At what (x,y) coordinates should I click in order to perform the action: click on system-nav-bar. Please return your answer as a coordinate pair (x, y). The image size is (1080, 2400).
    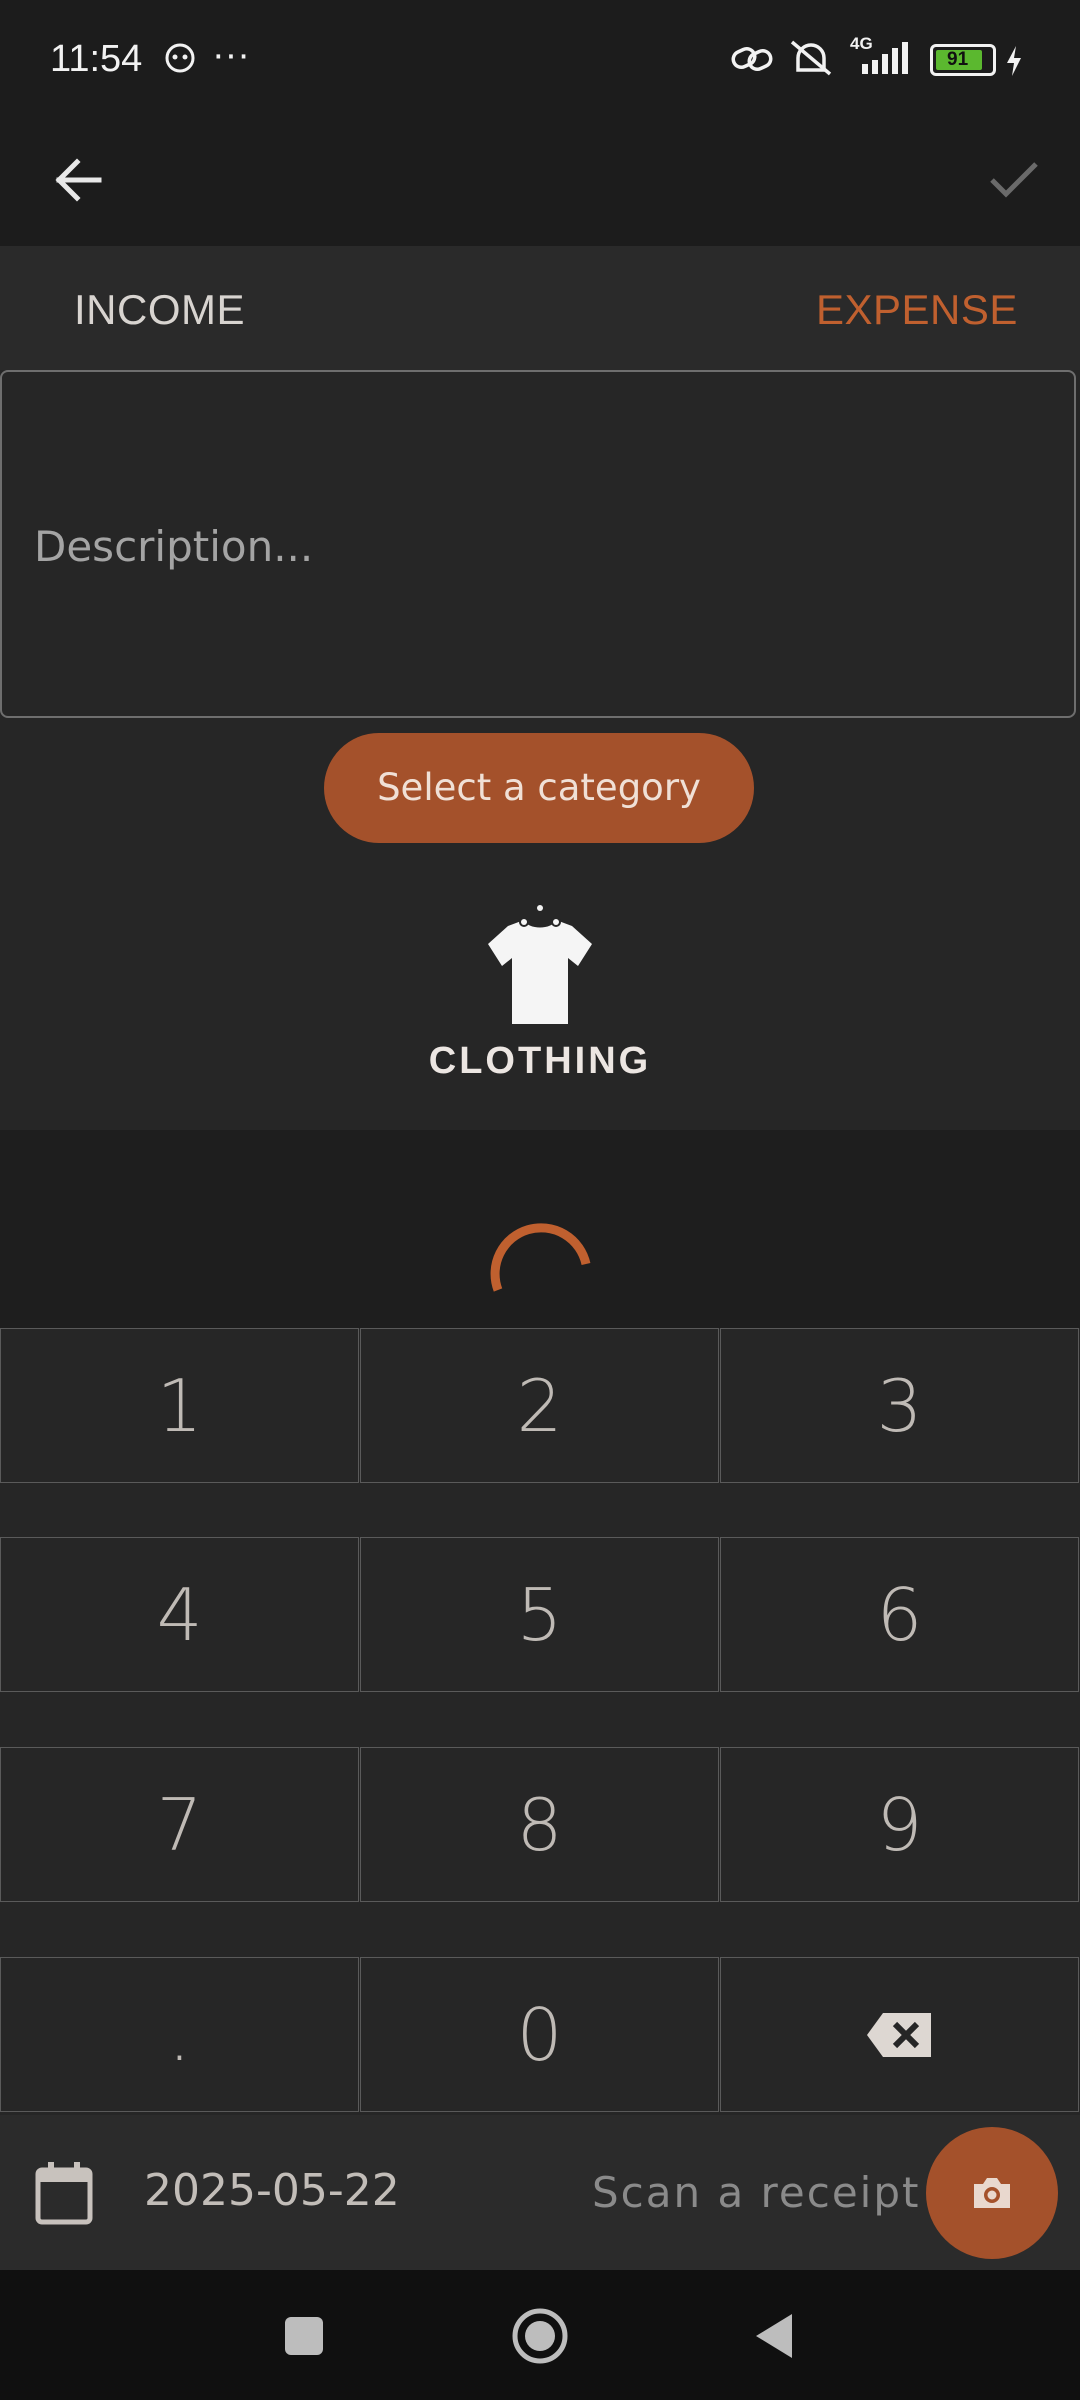
    Looking at the image, I should click on (540, 2335).